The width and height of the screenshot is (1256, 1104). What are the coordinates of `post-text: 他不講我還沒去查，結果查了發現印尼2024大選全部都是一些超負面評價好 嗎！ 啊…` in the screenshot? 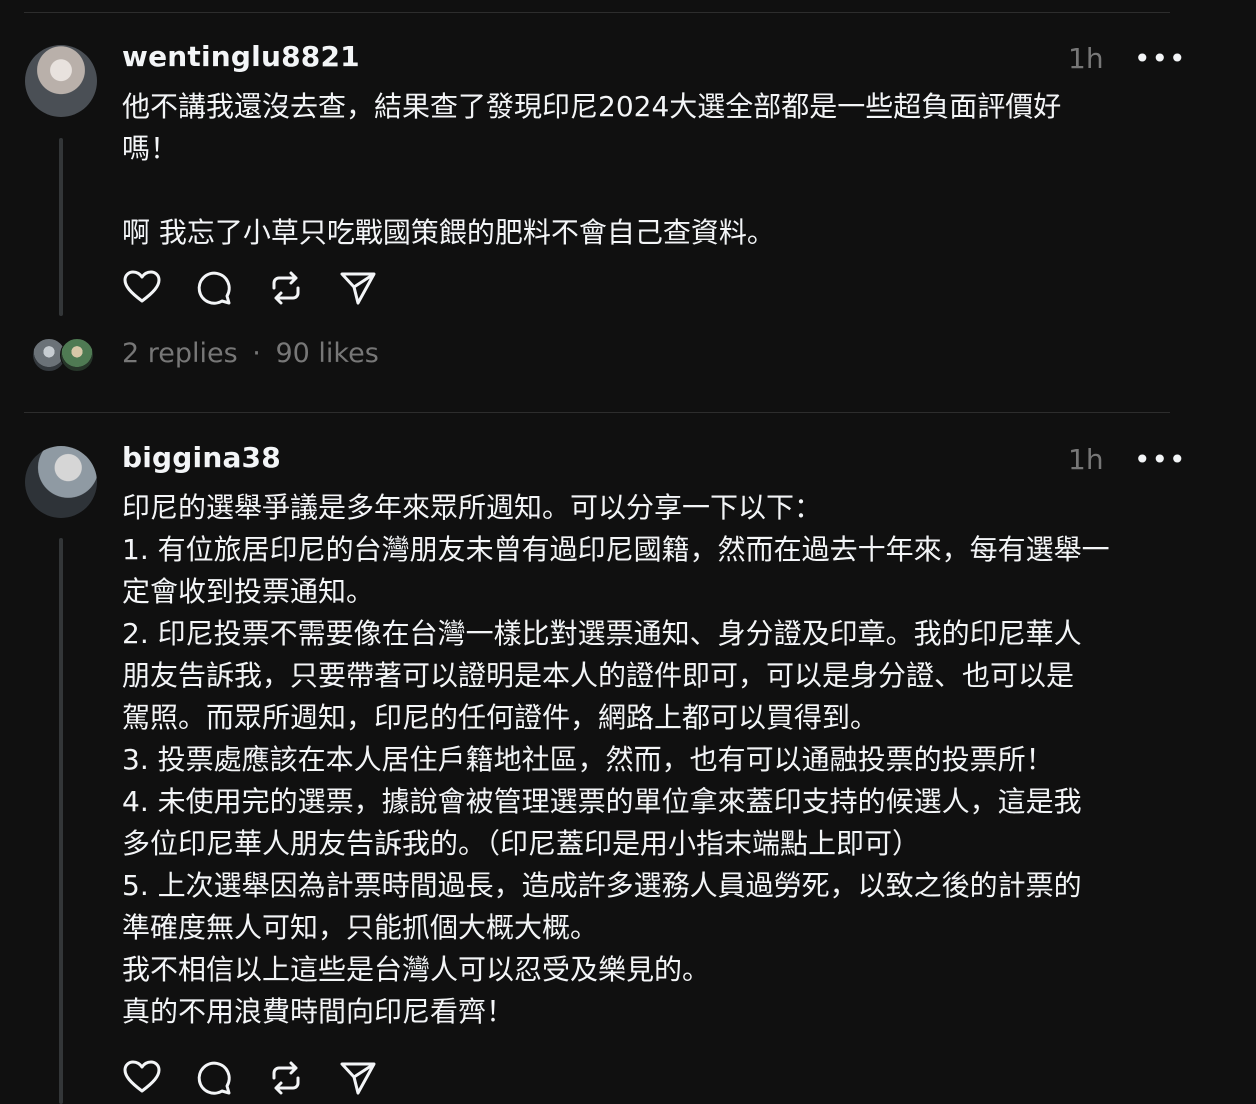 It's located at (592, 169).